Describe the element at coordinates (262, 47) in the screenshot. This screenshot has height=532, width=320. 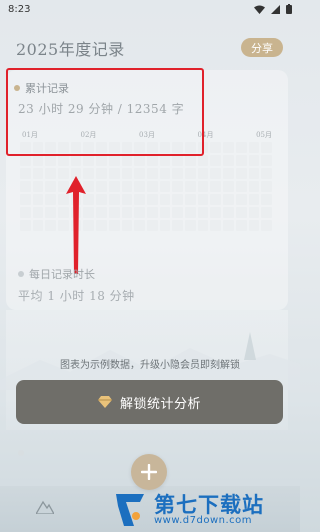
I see `share-button: 分享` at that location.